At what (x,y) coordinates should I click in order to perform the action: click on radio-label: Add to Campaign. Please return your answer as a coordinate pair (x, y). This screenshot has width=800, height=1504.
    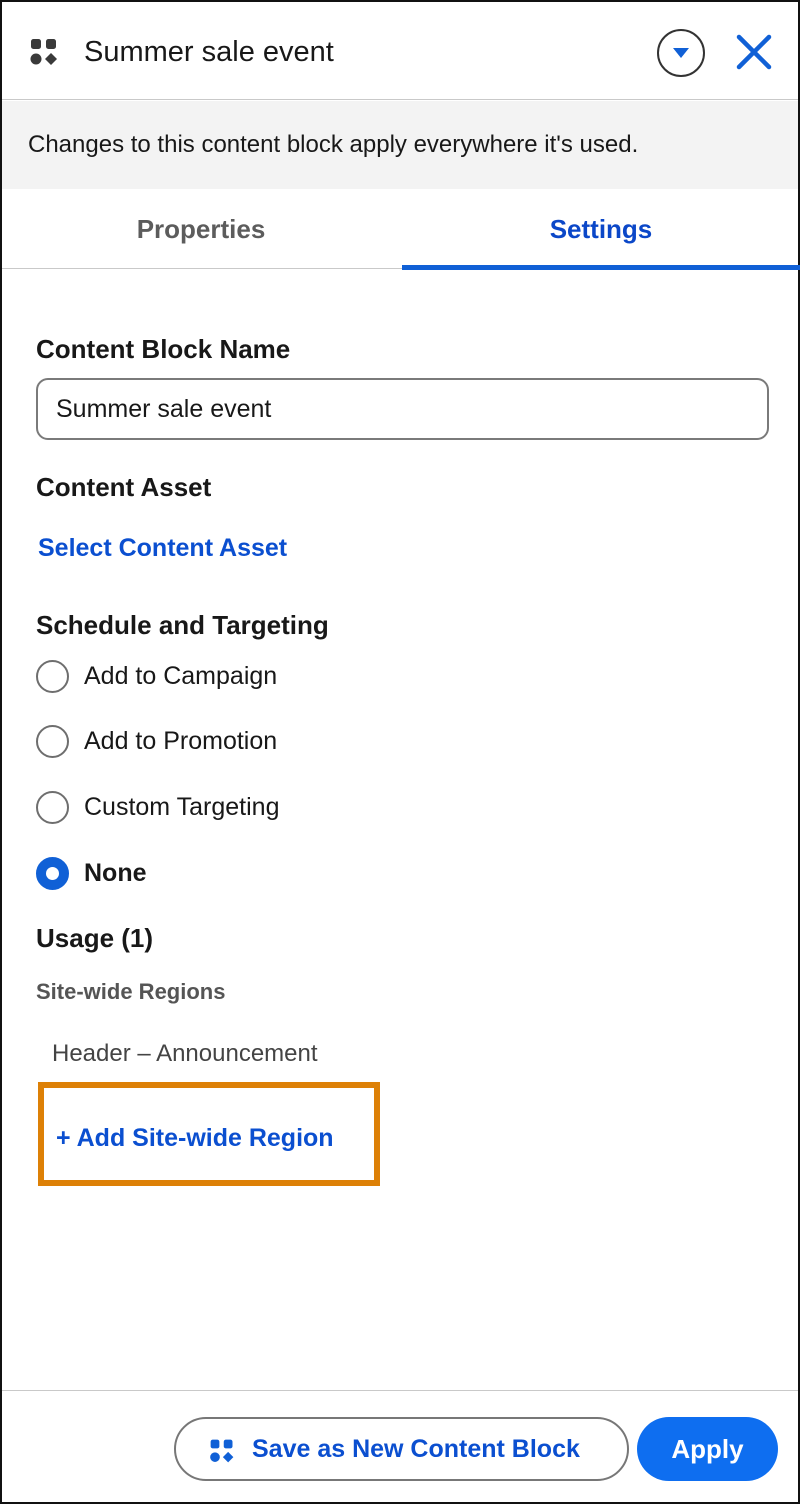
    Looking at the image, I should click on (181, 676).